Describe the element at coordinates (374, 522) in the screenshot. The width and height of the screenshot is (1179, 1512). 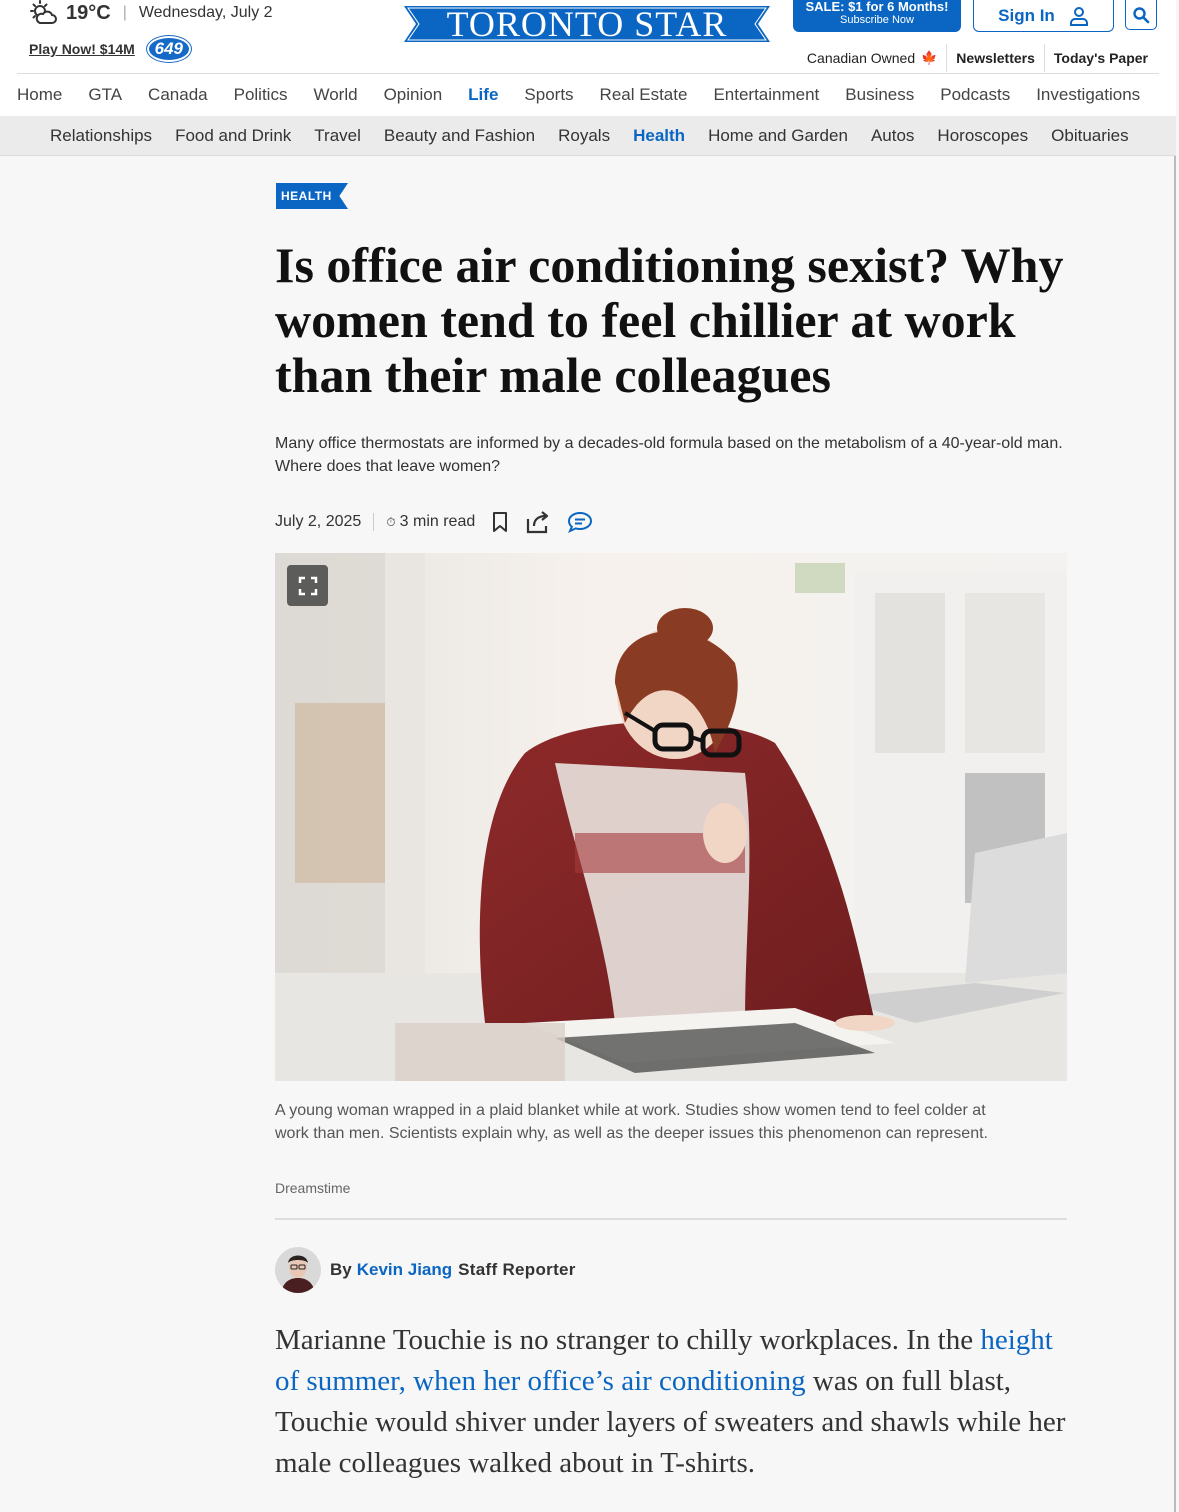
I see `meta-separator` at that location.